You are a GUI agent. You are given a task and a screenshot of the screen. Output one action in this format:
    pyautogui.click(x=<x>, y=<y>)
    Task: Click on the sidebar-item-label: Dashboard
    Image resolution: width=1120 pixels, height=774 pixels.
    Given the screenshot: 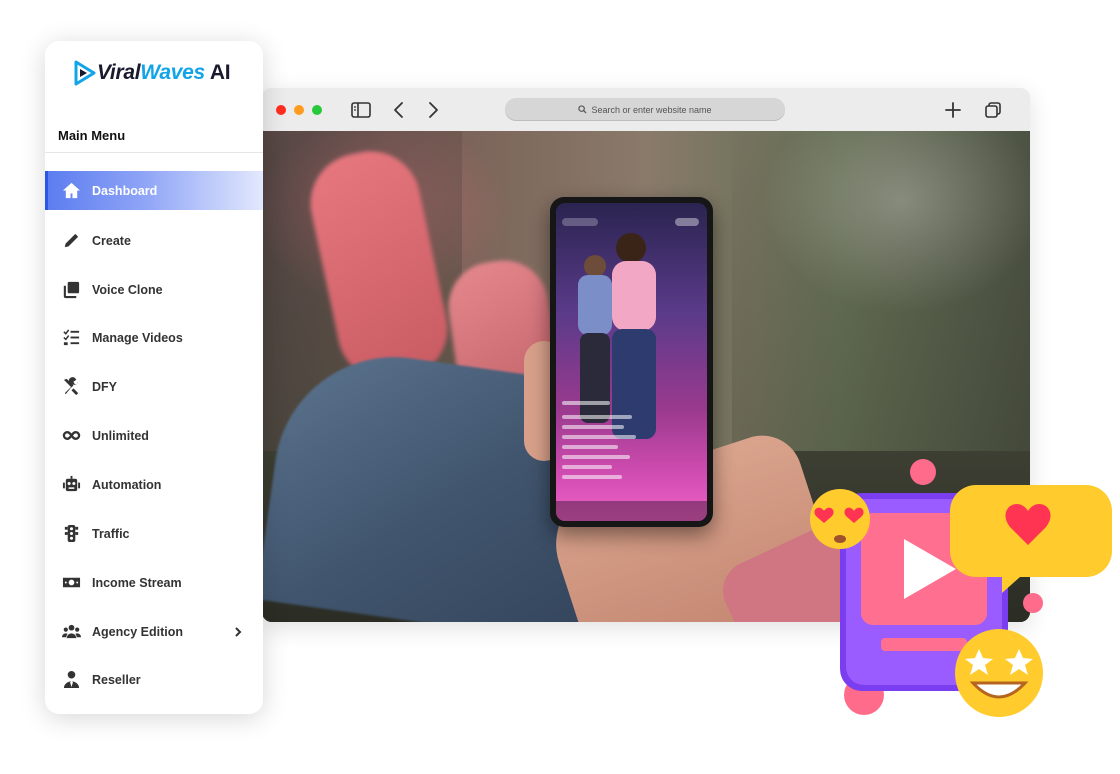 What is the action you would take?
    pyautogui.click(x=125, y=190)
    